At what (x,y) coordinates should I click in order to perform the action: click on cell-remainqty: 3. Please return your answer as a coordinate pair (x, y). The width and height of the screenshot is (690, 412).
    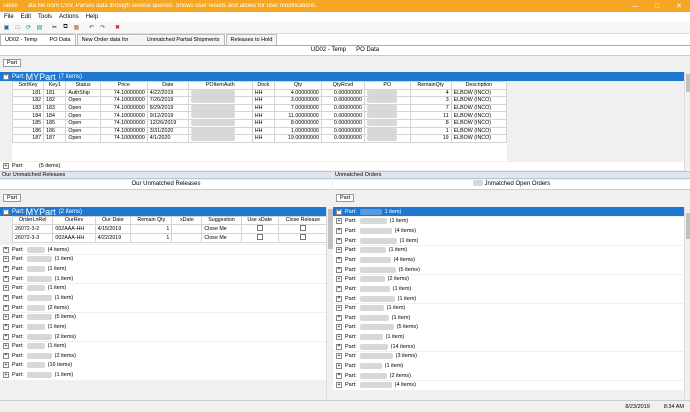
    Looking at the image, I should click on (430, 100).